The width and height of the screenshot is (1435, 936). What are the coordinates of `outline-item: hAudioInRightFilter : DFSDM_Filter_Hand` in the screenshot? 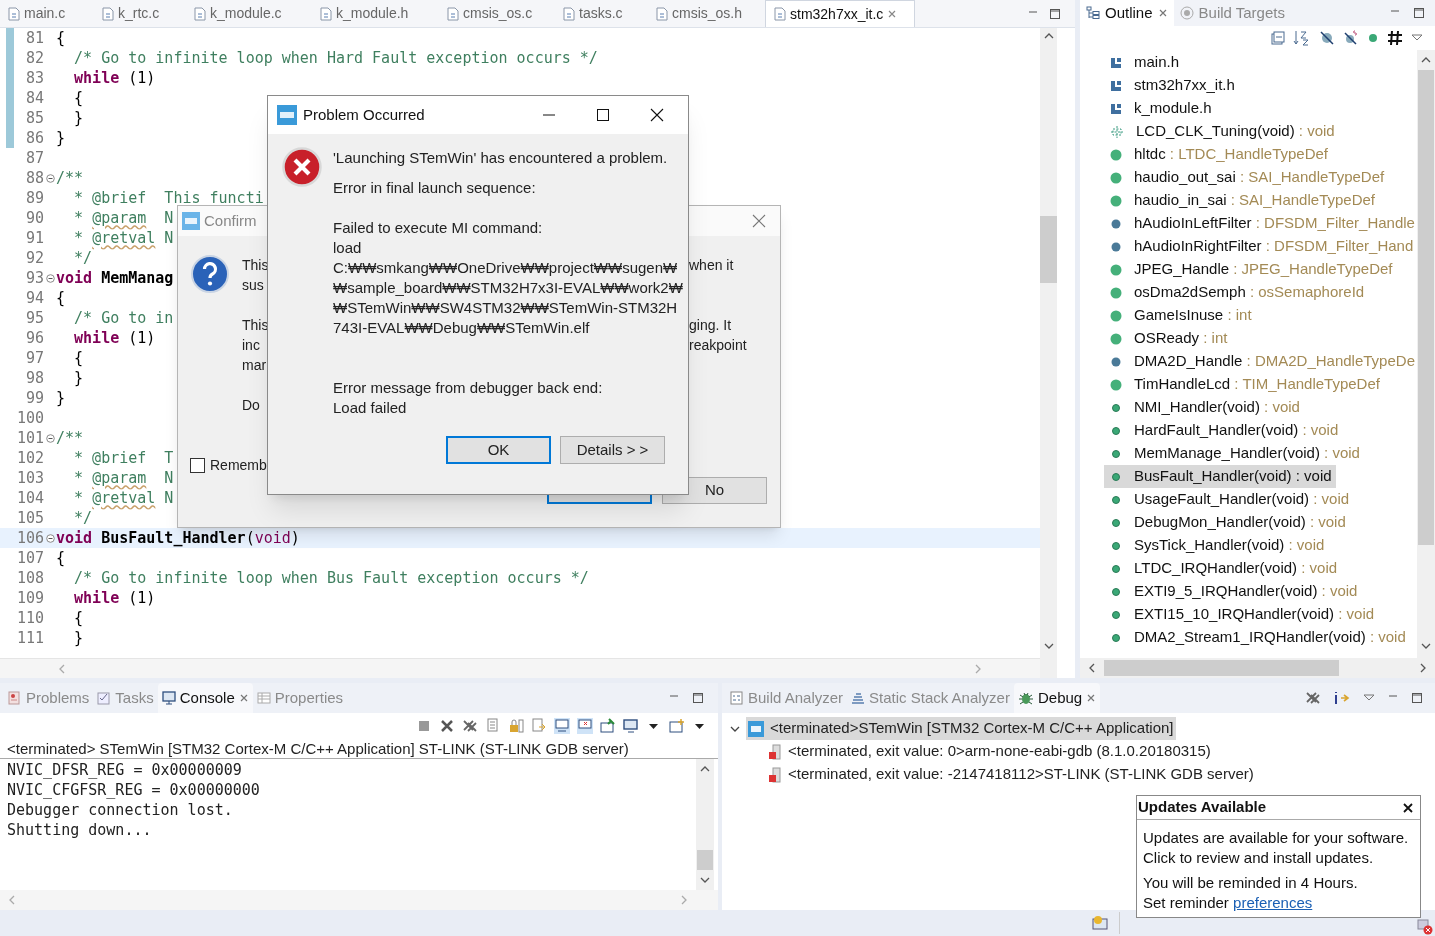 It's located at (1260, 246).